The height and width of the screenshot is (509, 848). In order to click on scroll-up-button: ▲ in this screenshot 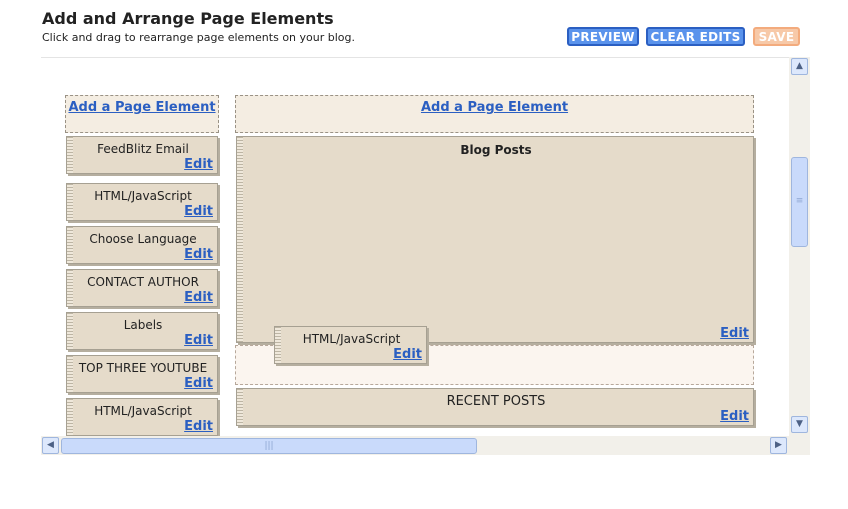, I will do `click(799, 66)`.